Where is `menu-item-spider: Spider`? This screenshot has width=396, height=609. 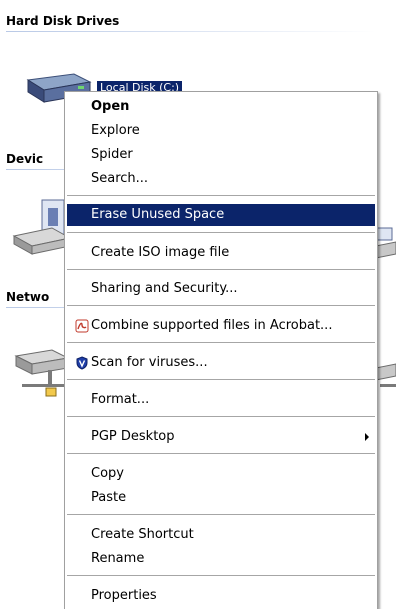
menu-item-spider: Spider is located at coordinates (221, 155).